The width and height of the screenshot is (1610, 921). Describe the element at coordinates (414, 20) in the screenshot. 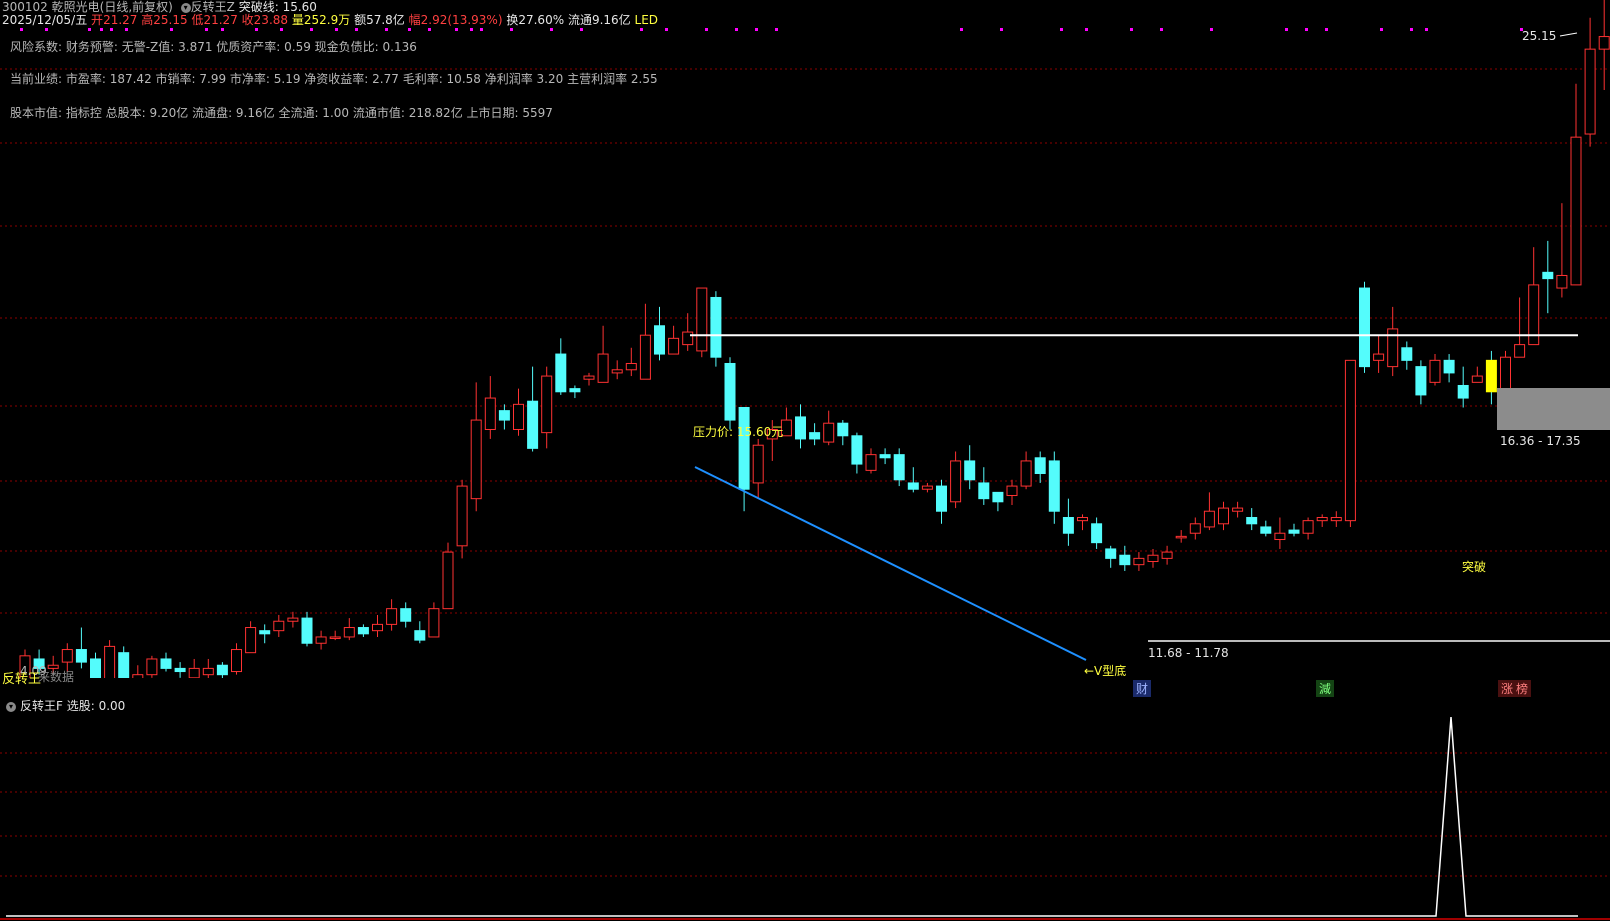

I see `change-label: 幅` at that location.